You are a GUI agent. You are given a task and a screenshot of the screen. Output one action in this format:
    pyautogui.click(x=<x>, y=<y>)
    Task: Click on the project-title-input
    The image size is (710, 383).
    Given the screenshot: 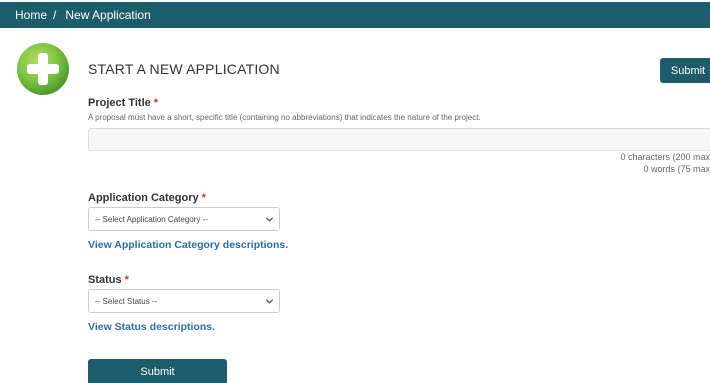 What is the action you would take?
    pyautogui.click(x=399, y=139)
    